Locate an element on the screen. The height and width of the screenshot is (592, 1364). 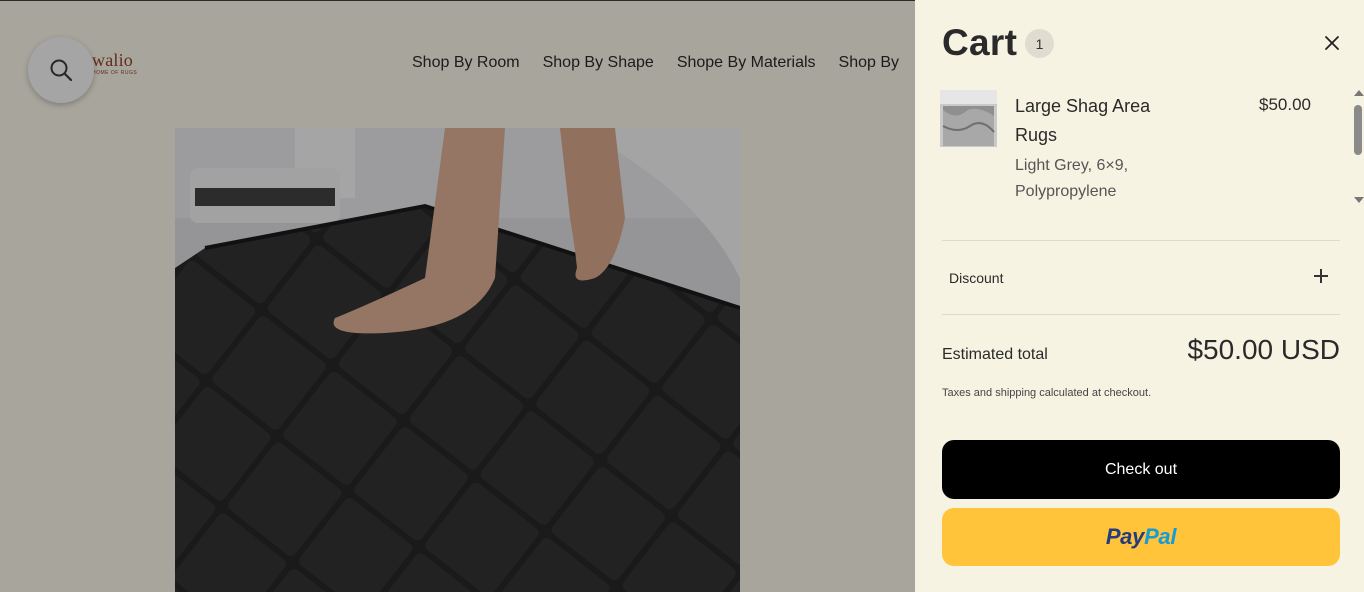
cart-item-name: Large Shag Area Rugs is located at coordinates (1100, 121).